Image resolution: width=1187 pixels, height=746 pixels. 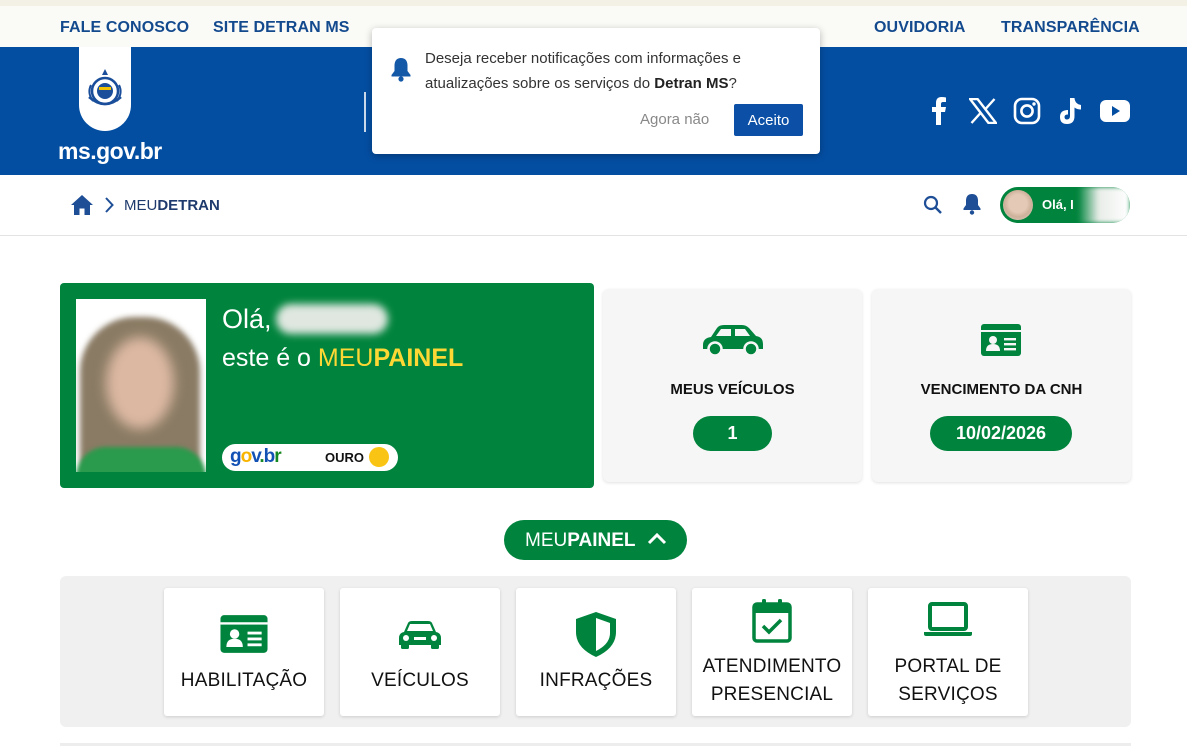 What do you see at coordinates (596, 634) in the screenshot?
I see `shield-icon` at bounding box center [596, 634].